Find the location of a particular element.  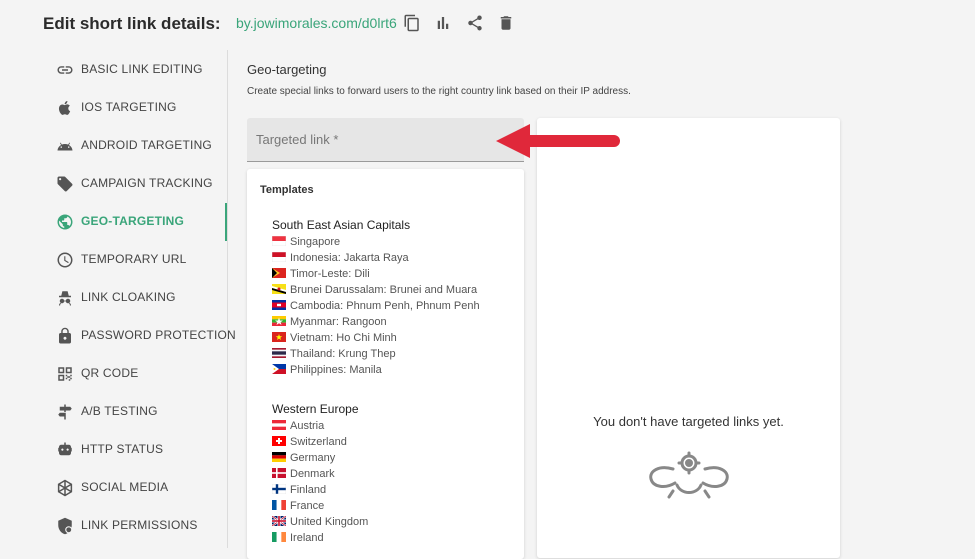

flag-tl-icon is located at coordinates (279, 273).